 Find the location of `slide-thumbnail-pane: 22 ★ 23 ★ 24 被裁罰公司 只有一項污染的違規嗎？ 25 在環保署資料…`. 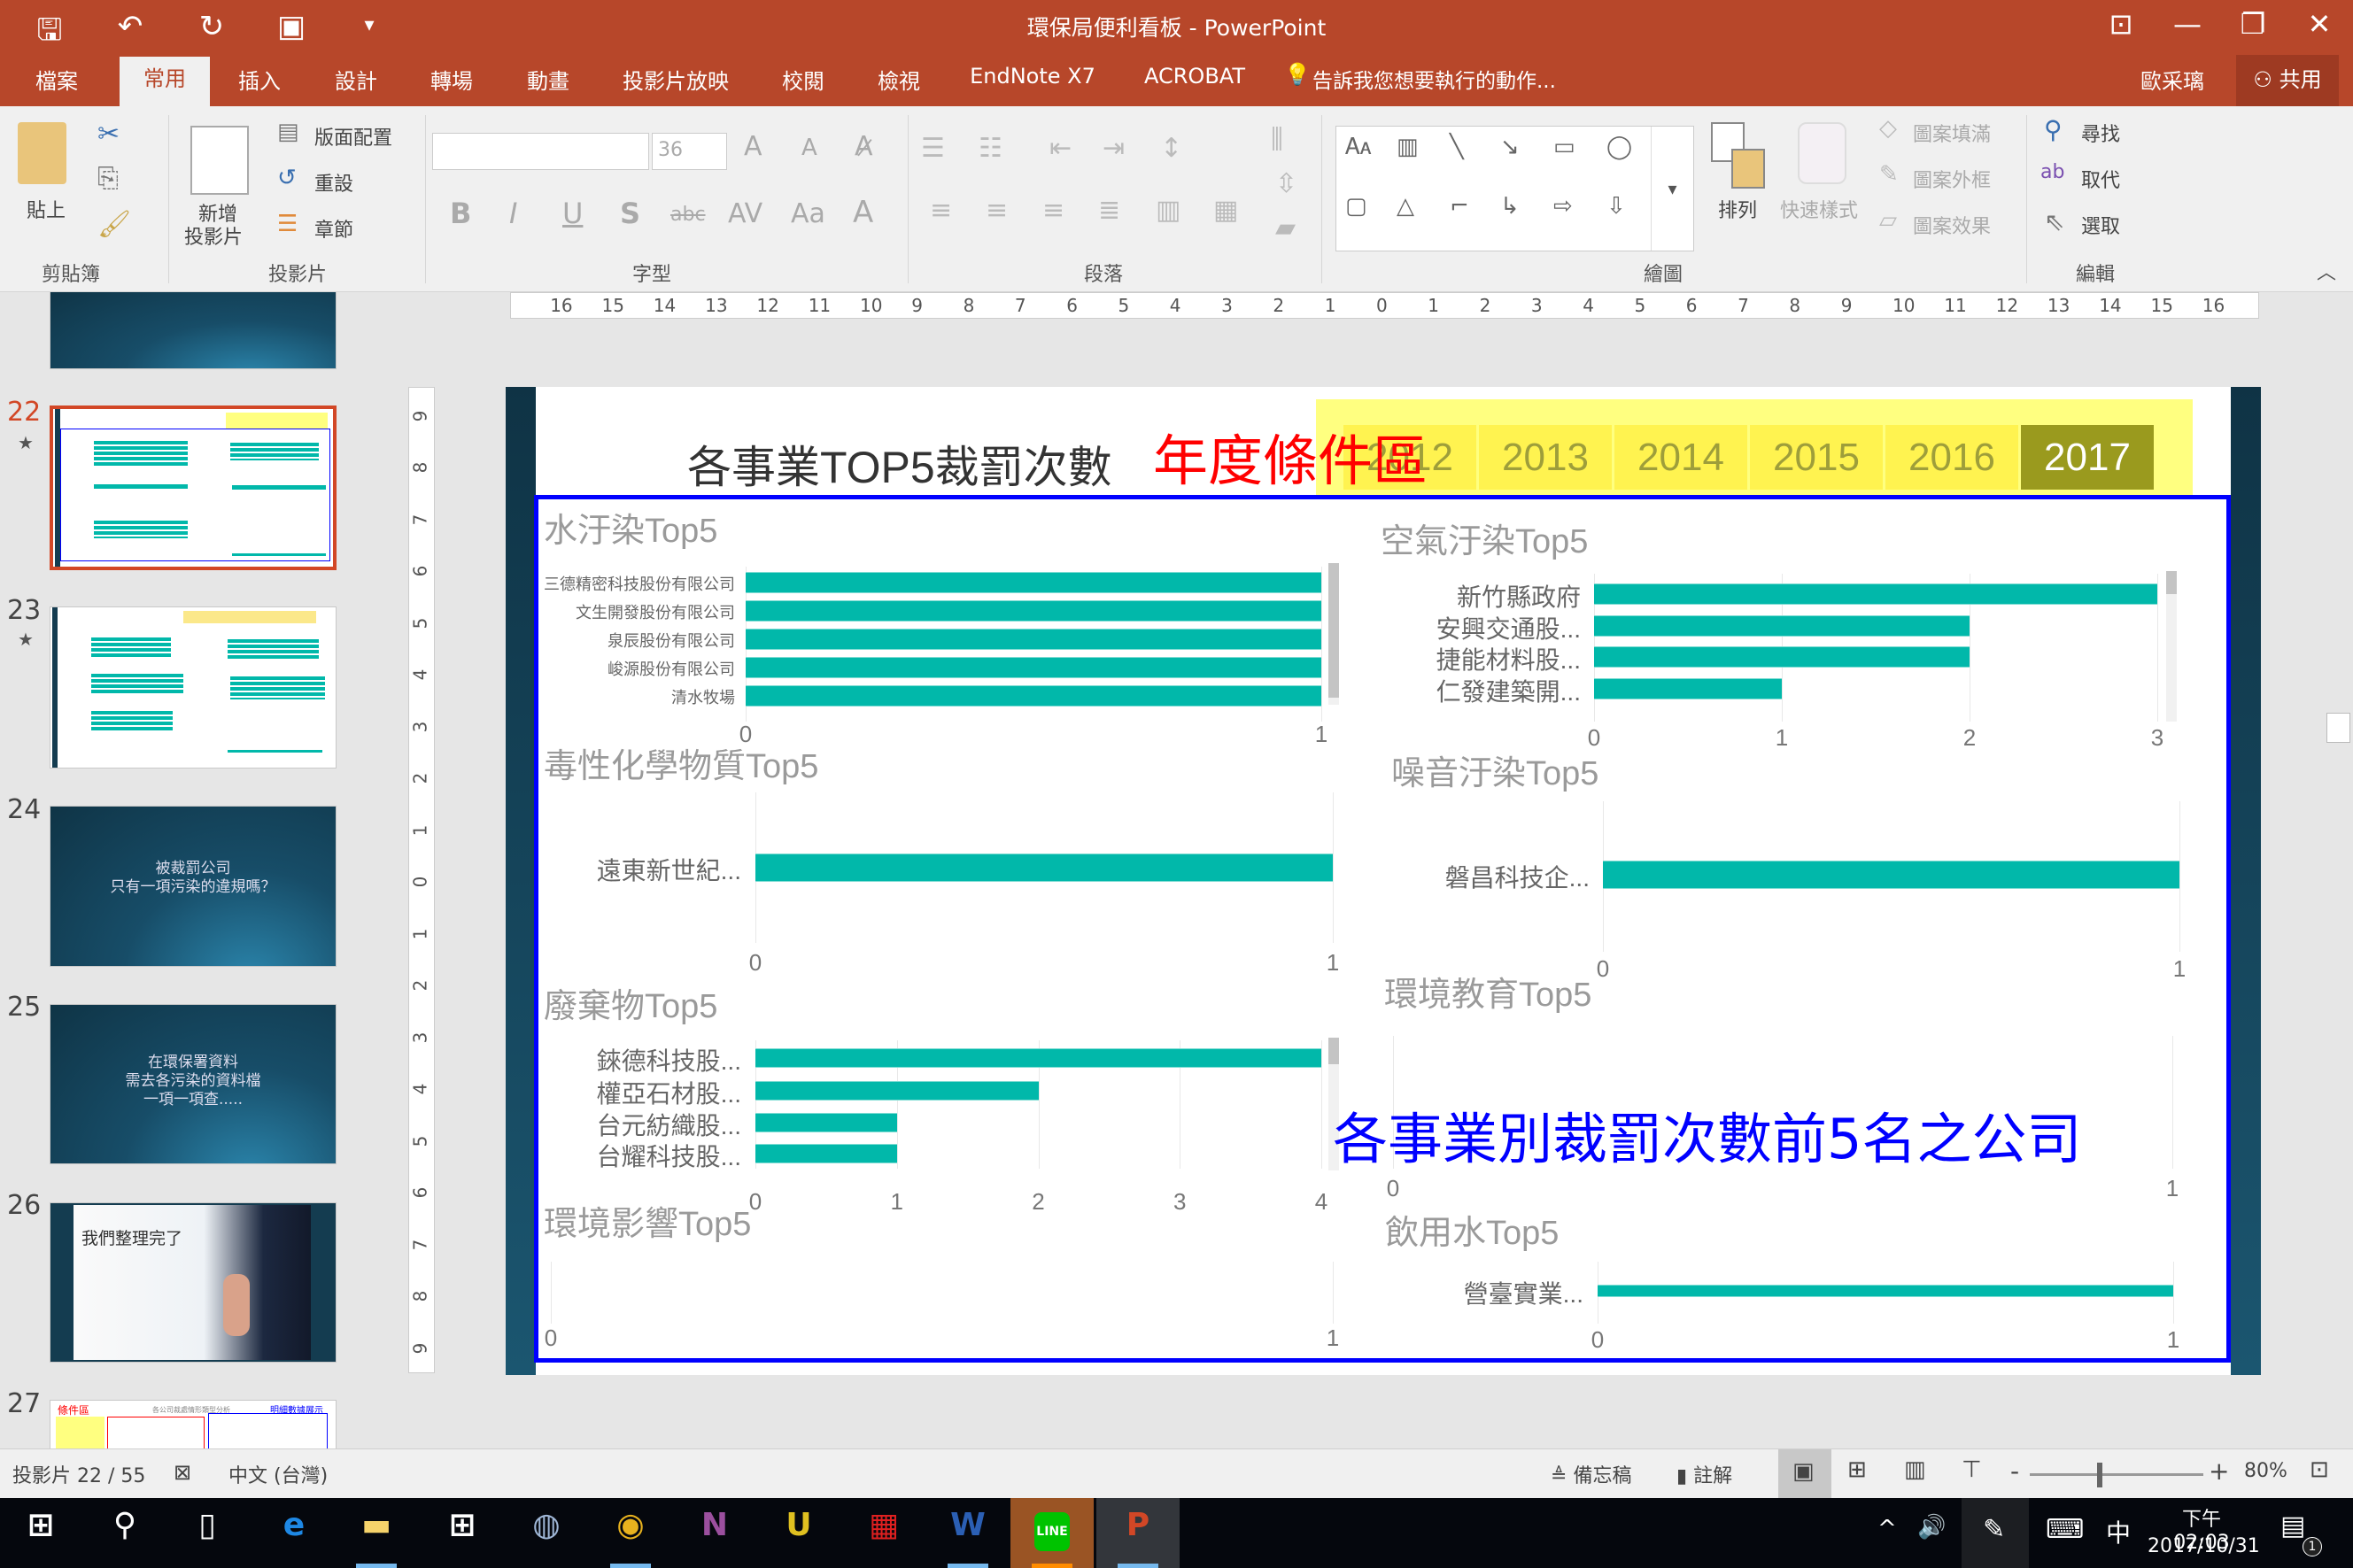

slide-thumbnail-pane: 22 ★ 23 ★ 24 被裁罰公司 只有一項污染的違規嗎？ 25 在環保署資料… is located at coordinates (201, 870).